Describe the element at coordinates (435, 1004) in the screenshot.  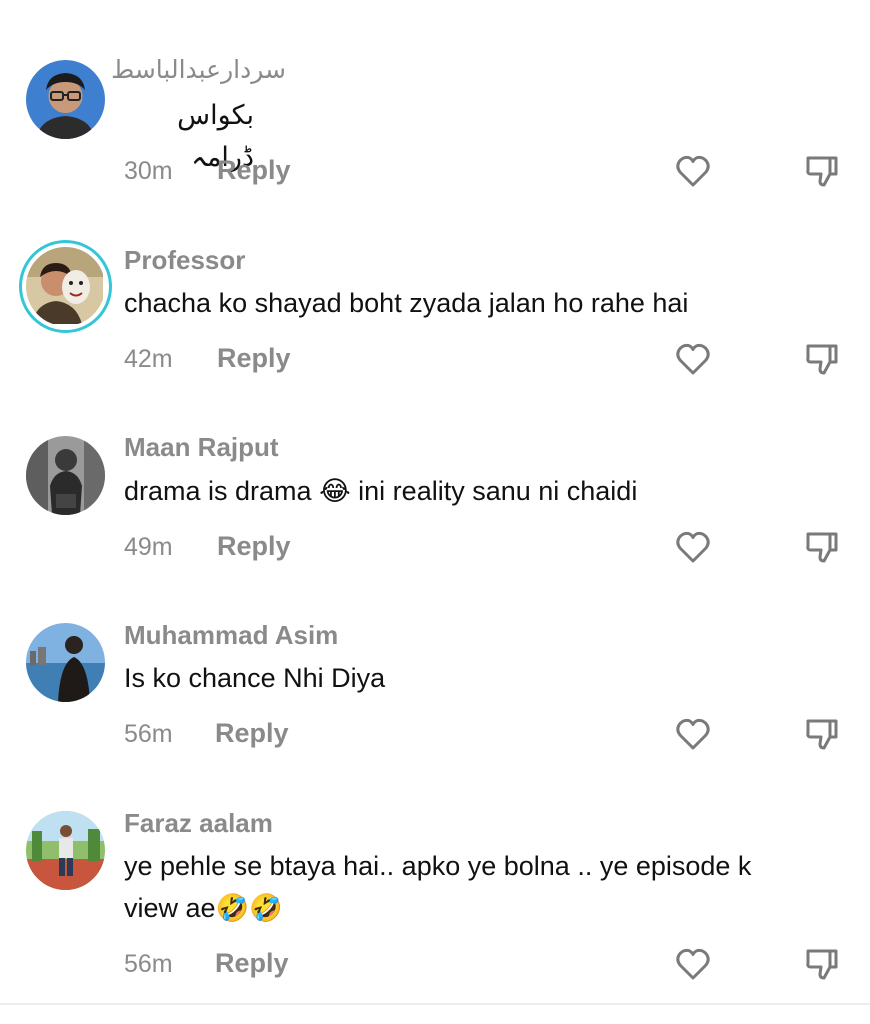
I see `divider` at that location.